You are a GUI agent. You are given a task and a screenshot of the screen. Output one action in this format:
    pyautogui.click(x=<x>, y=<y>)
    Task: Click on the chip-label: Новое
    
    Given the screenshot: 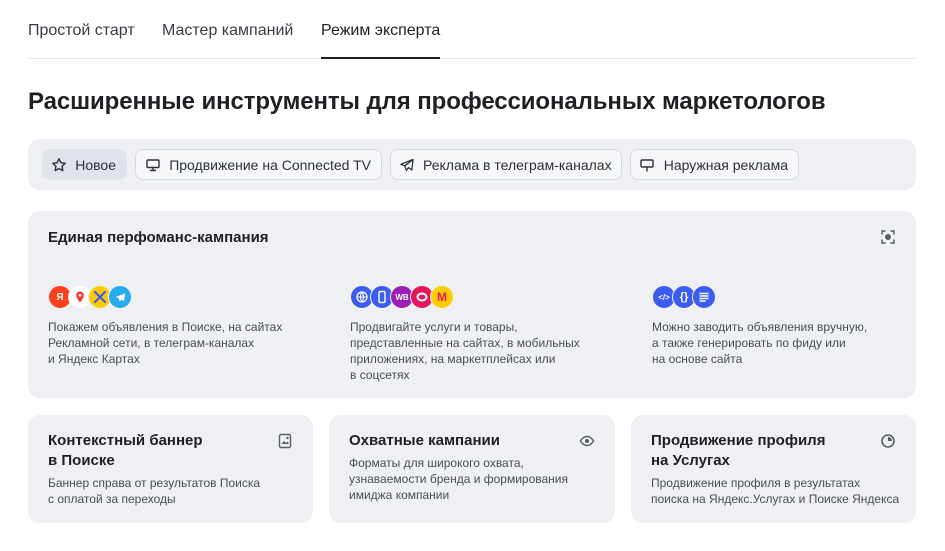 What is the action you would take?
    pyautogui.click(x=95, y=164)
    